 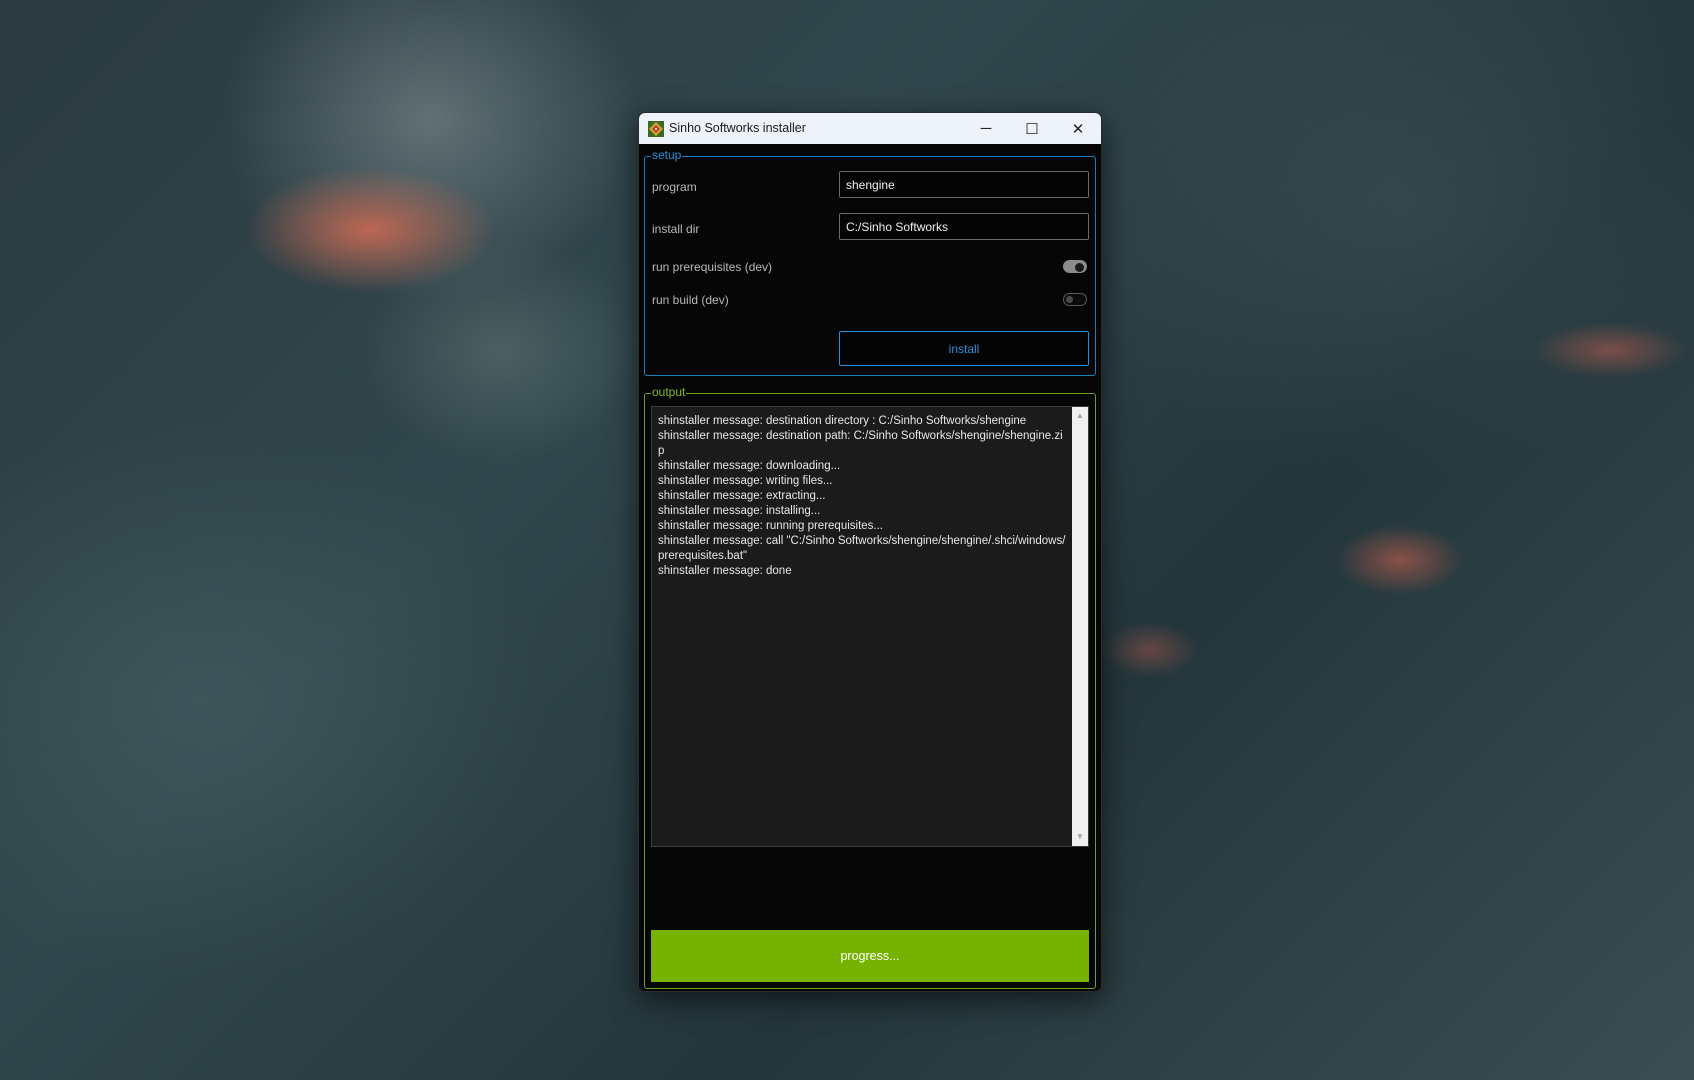 I want to click on app-icon, so click(x=656, y=129).